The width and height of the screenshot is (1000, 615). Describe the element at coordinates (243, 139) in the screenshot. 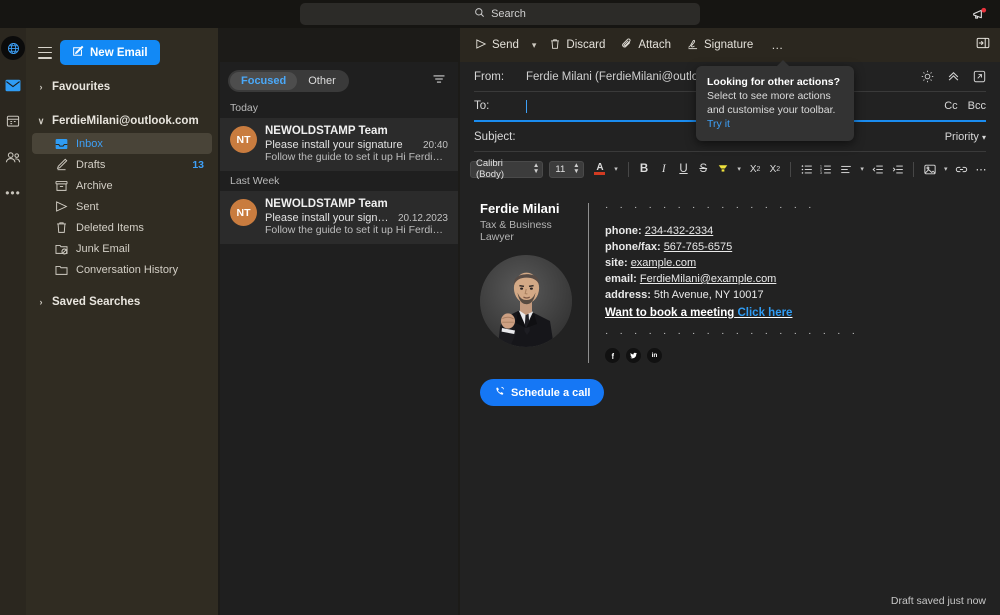

I see `avatar: NT` at that location.